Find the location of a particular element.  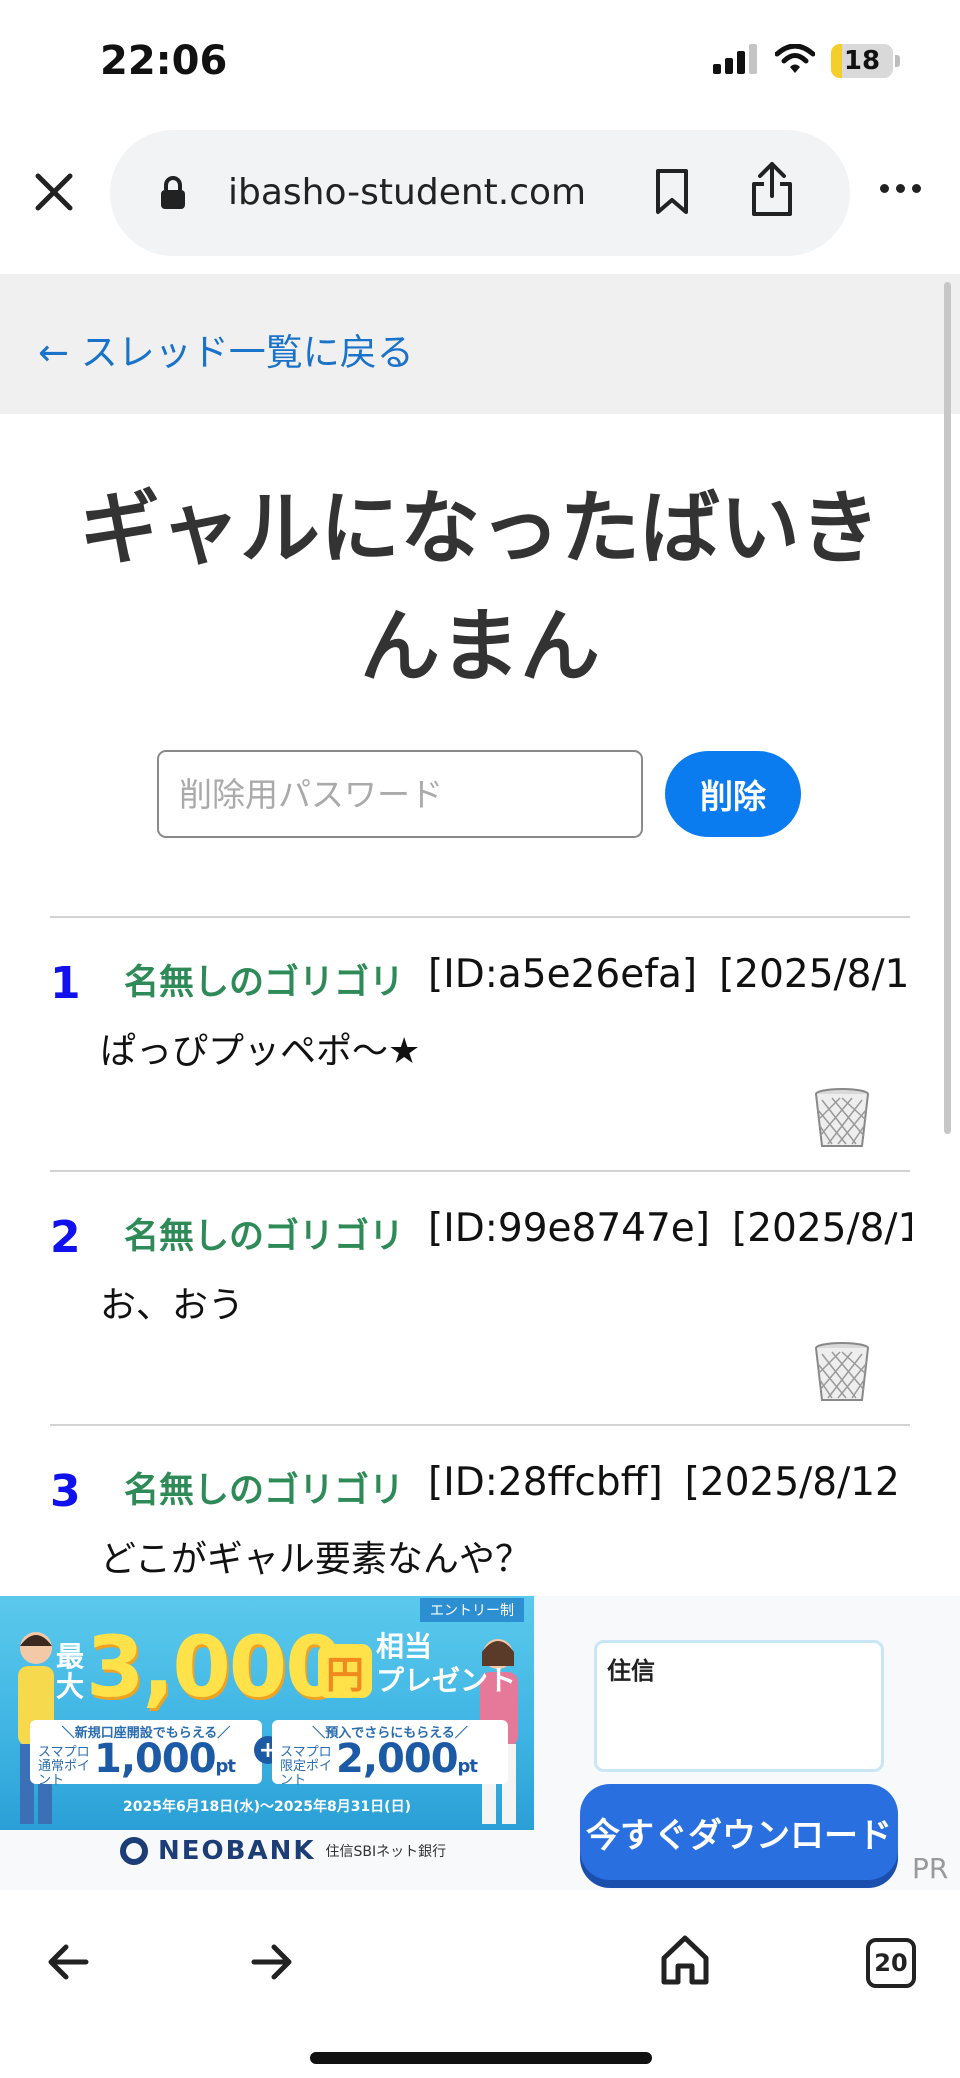

address-bar: ibasho-student.com is located at coordinates (480, 193).